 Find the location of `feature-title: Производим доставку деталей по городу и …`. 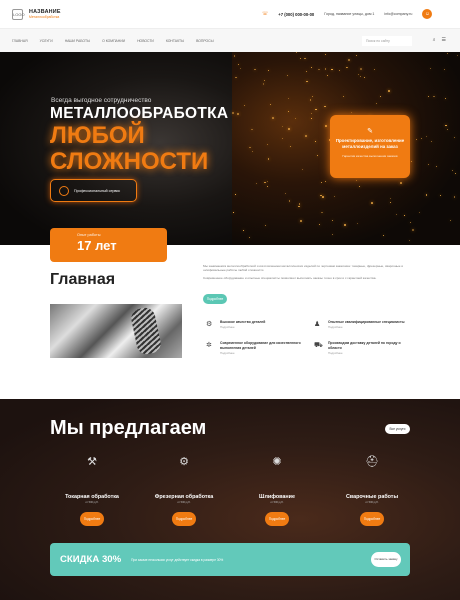

feature-title: Производим доставку деталей по городу и … is located at coordinates (364, 345).